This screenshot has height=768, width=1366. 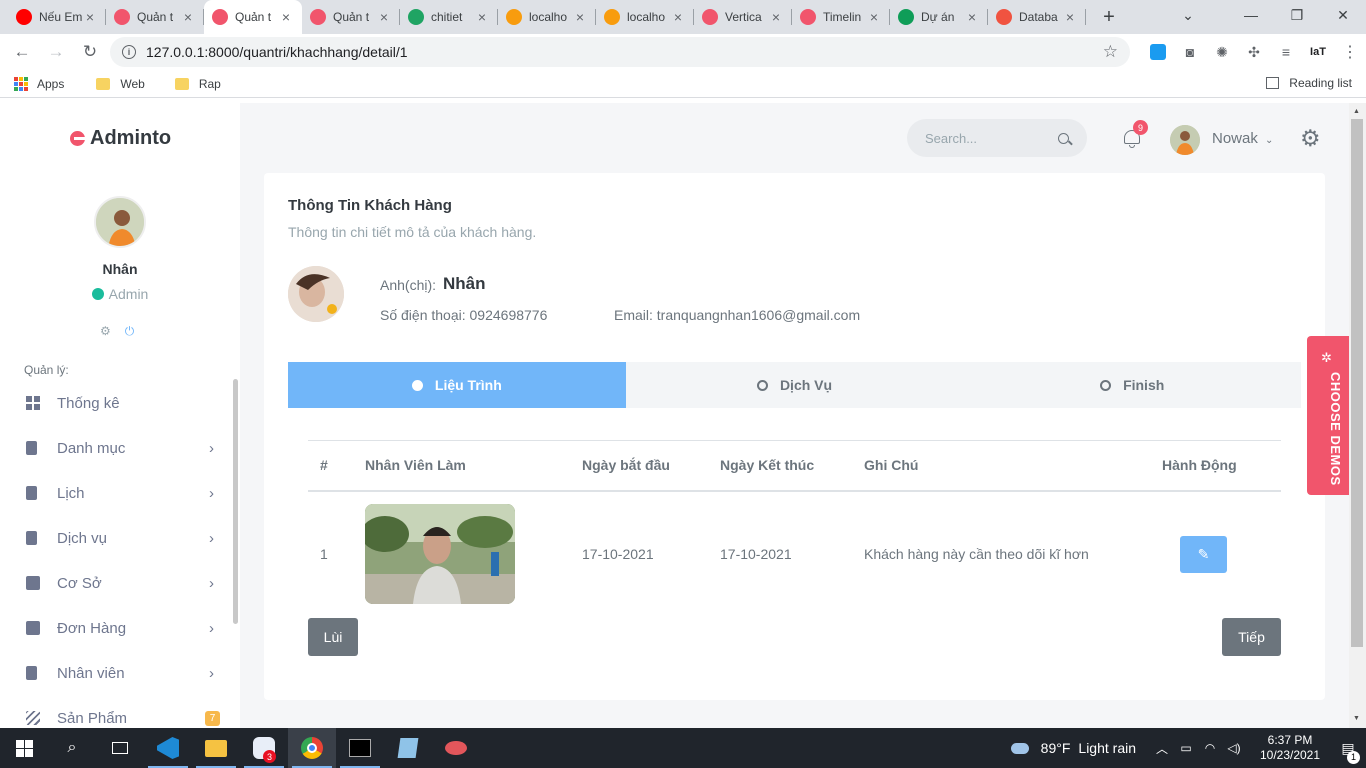 I want to click on minimize-button: —, so click(x=1251, y=15).